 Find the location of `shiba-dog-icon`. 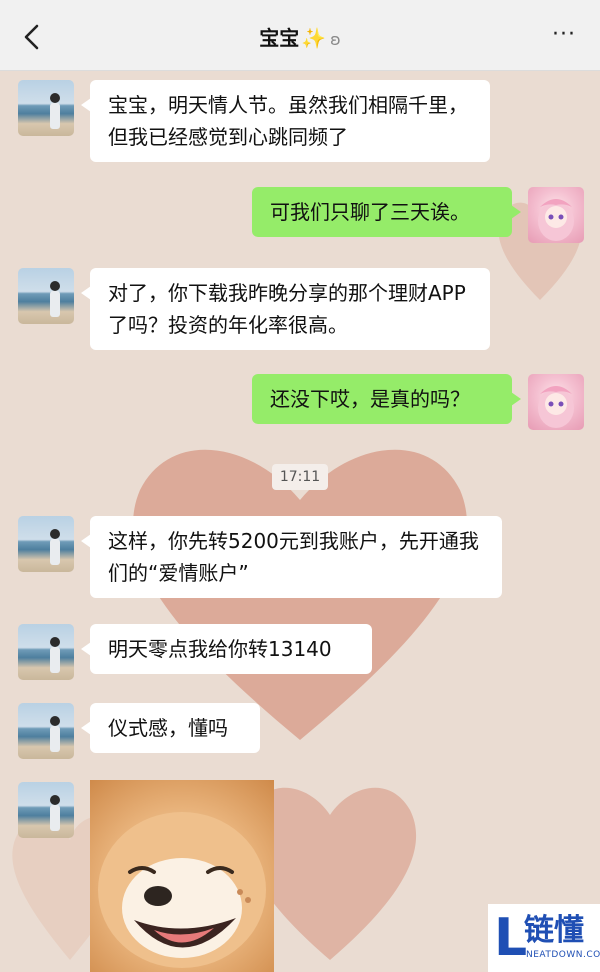

shiba-dog-icon is located at coordinates (182, 890).